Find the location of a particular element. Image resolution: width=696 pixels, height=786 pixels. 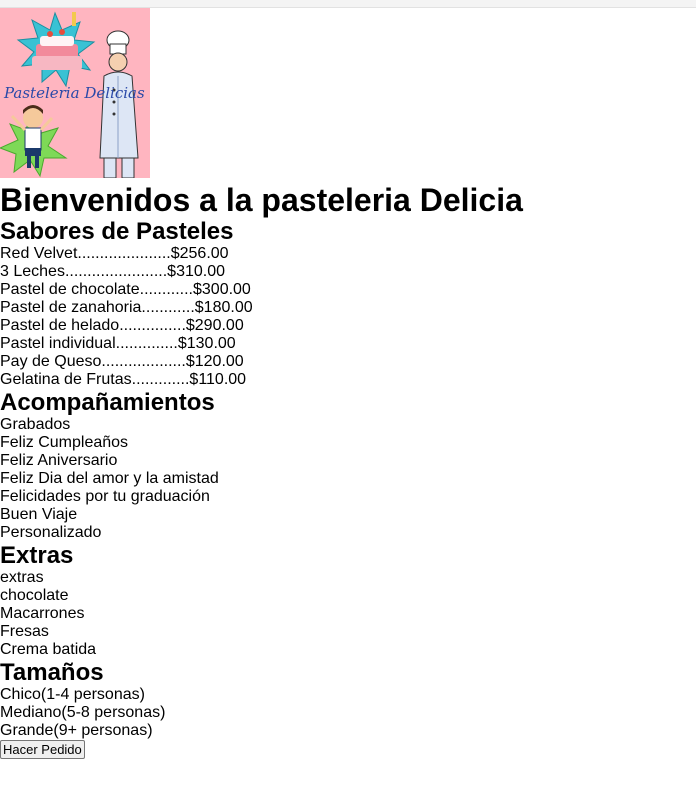

browser-top-strip is located at coordinates (348, 4).